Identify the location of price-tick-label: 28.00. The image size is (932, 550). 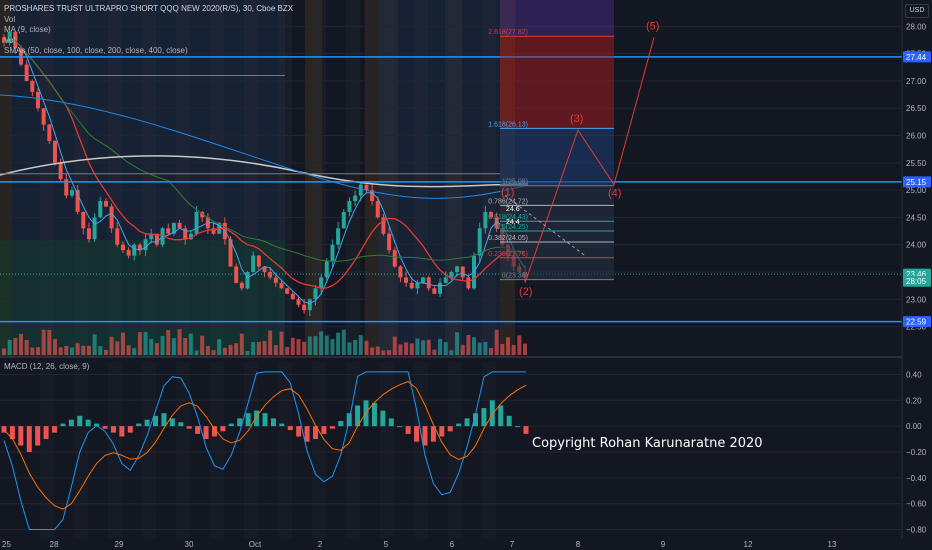
(916, 26).